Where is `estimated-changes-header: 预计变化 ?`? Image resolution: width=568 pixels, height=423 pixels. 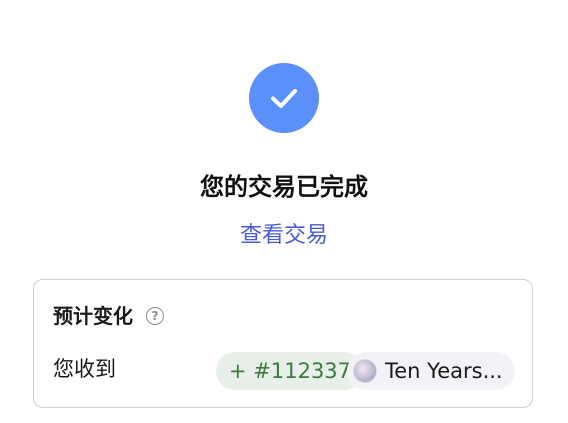 estimated-changes-header: 预计变化 ? is located at coordinates (108, 316).